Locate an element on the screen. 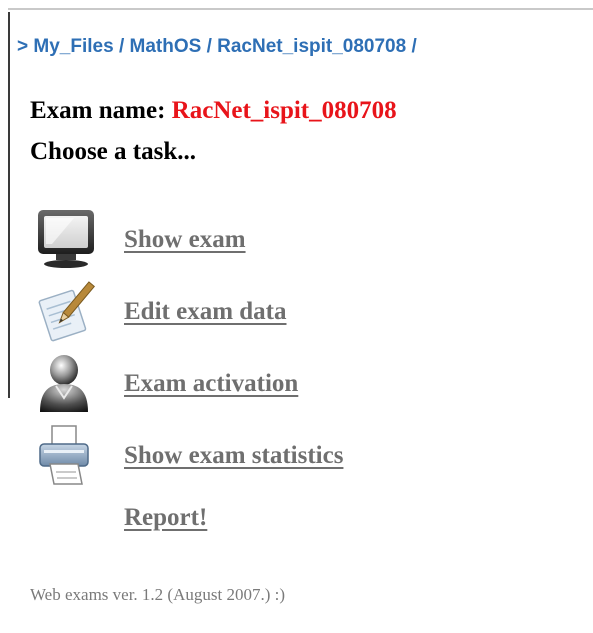 The image size is (593, 633). breadcrumb-prefix: > is located at coordinates (23, 46).